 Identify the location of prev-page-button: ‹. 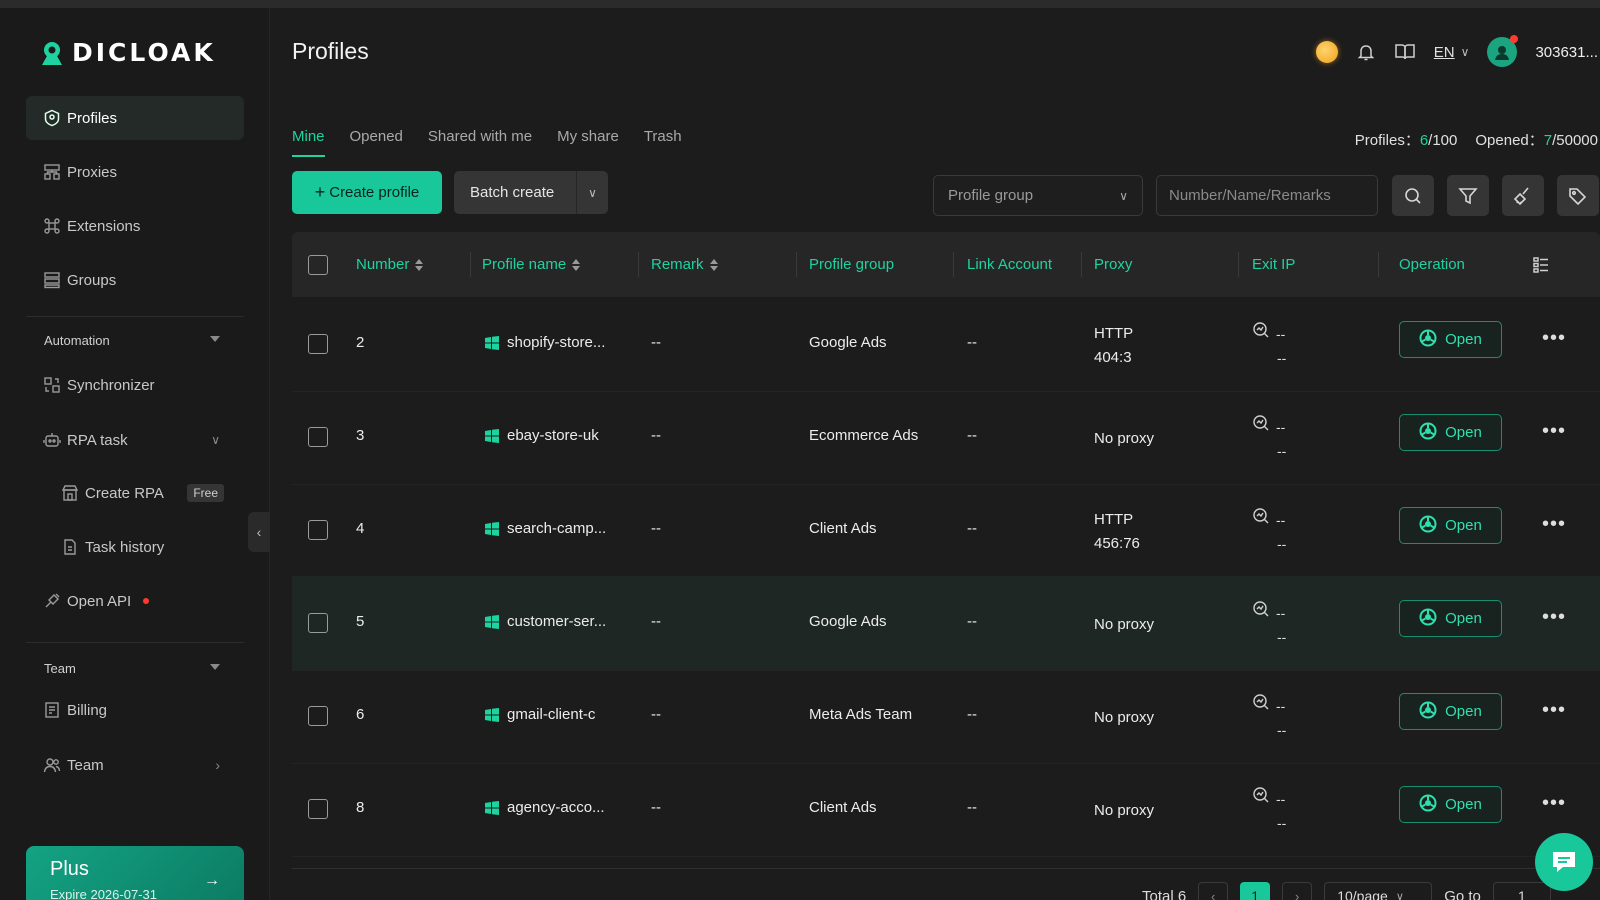
(1213, 891).